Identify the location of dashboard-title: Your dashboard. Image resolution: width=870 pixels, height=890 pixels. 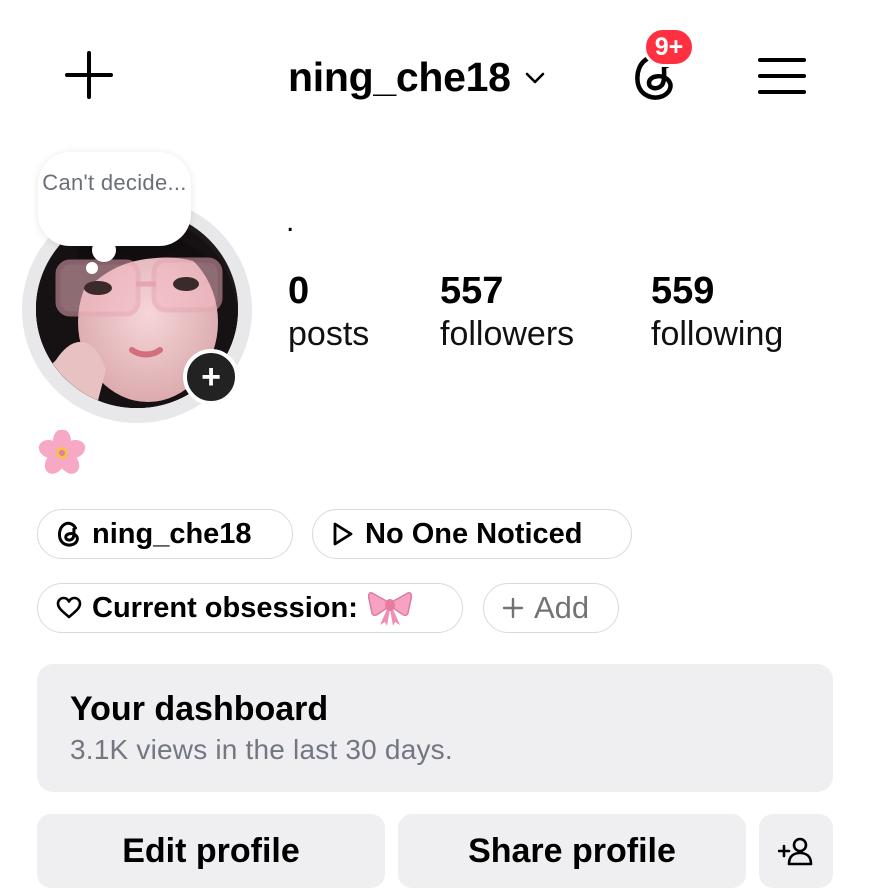
(199, 709).